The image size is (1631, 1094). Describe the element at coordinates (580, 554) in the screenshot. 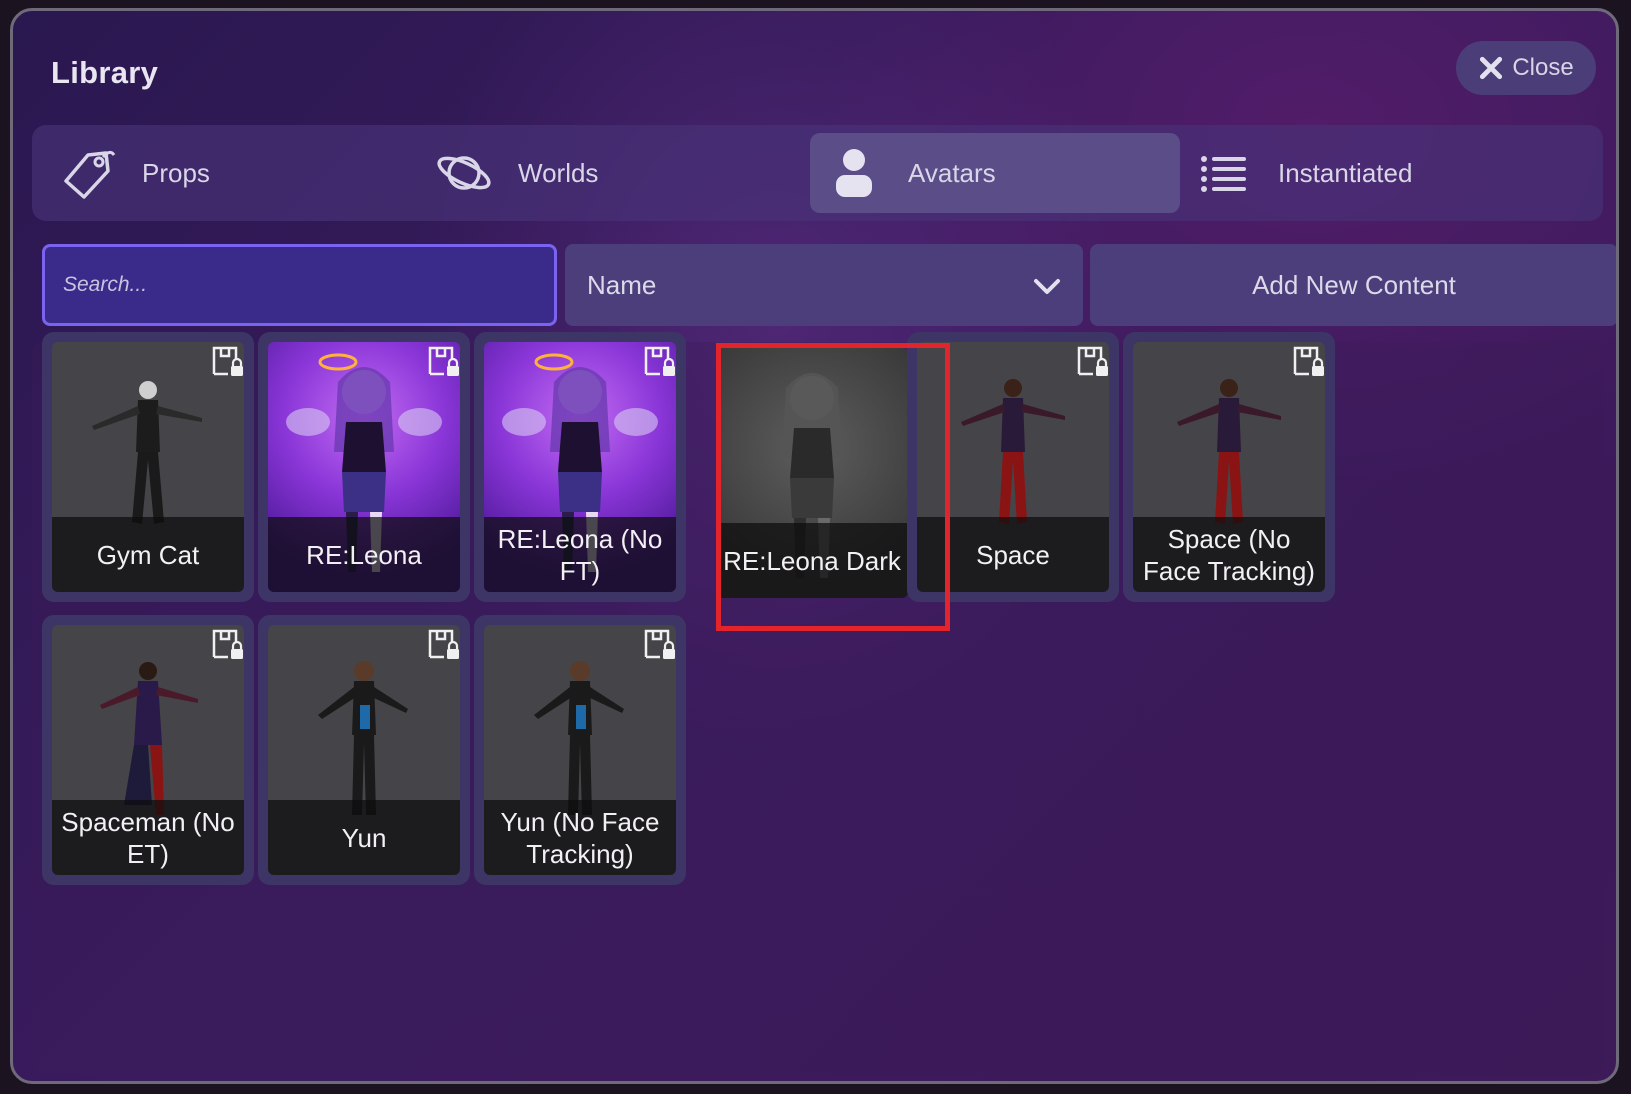

I see `avatar-name: RE:Leona (No FT)` at that location.